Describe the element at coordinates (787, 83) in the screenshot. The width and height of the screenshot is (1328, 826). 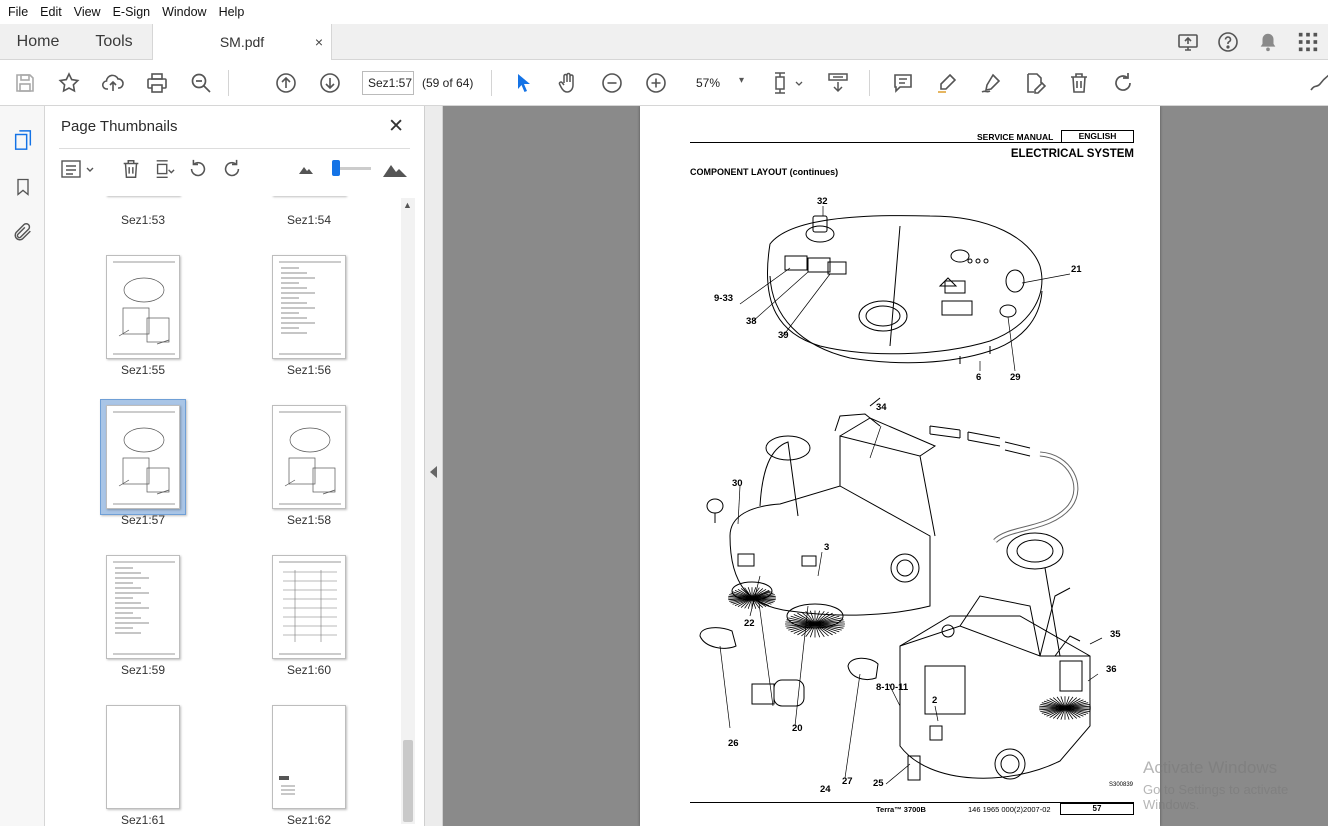
I see `page-fit-icon` at that location.